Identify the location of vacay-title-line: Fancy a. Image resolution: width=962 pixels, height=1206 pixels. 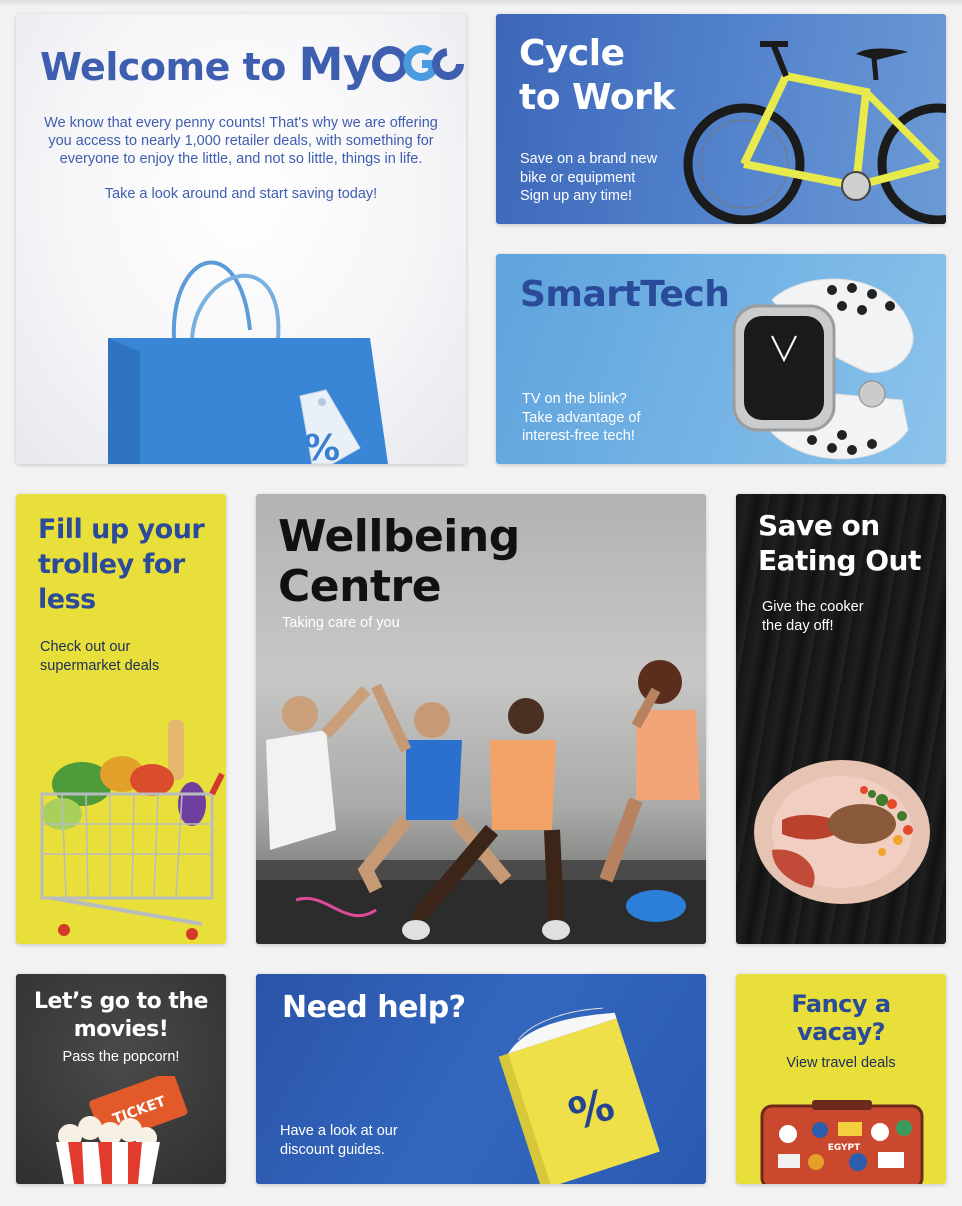
(841, 1004).